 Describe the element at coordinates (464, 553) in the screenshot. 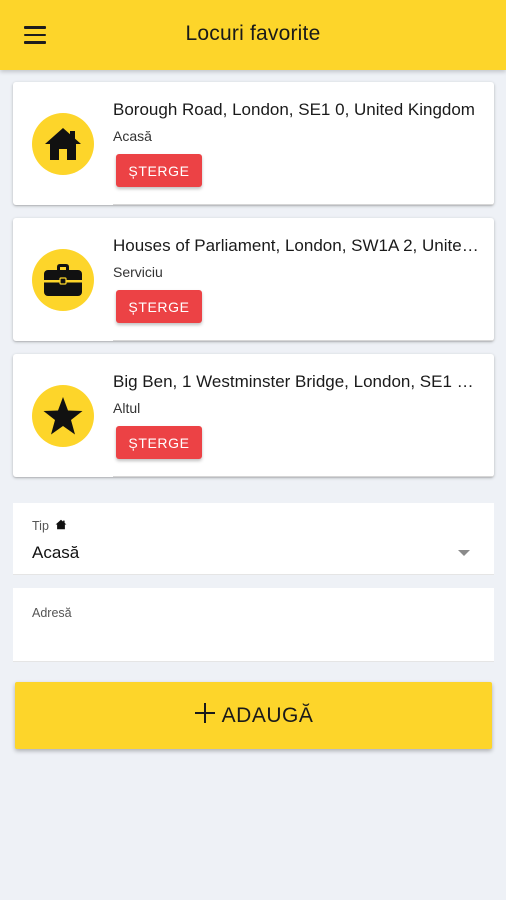

I see `dropdown-arrow-icon` at that location.